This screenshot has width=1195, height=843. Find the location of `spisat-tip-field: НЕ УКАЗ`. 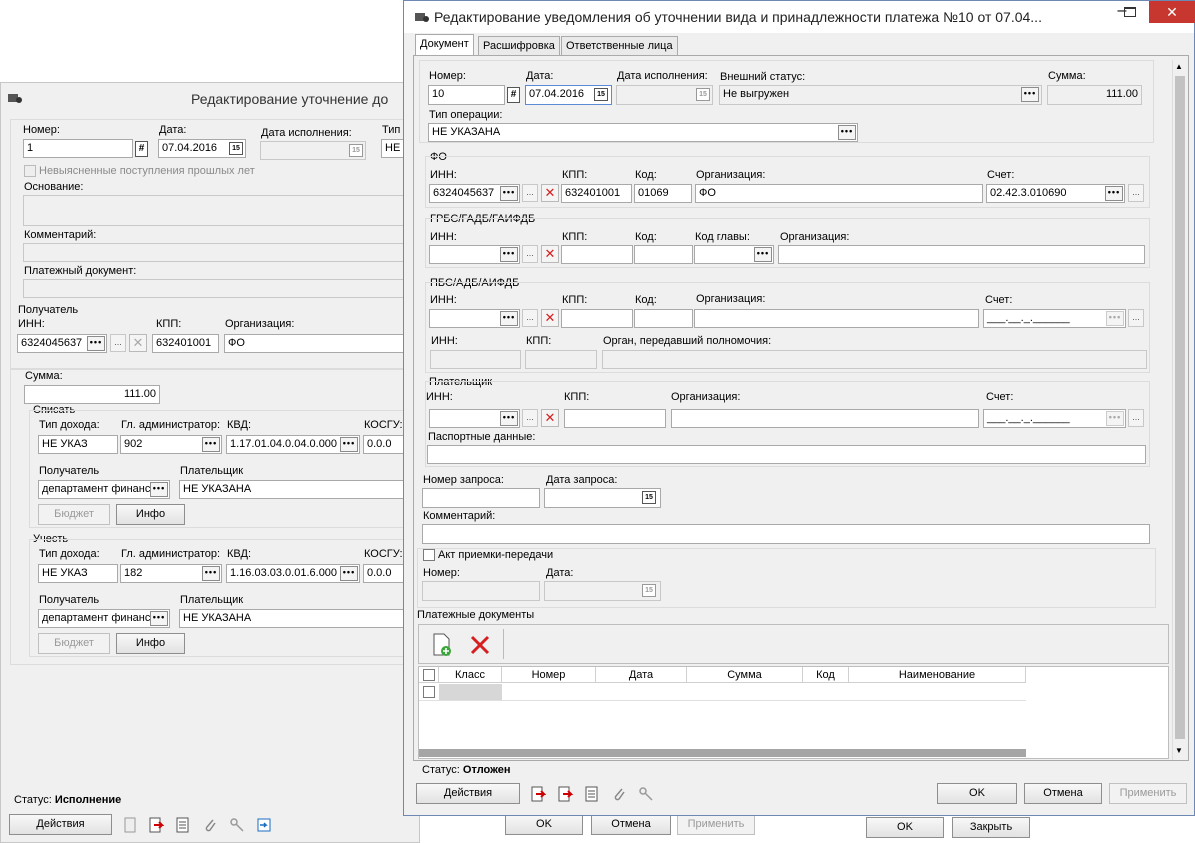

spisat-tip-field: НЕ УКАЗ is located at coordinates (78, 444).